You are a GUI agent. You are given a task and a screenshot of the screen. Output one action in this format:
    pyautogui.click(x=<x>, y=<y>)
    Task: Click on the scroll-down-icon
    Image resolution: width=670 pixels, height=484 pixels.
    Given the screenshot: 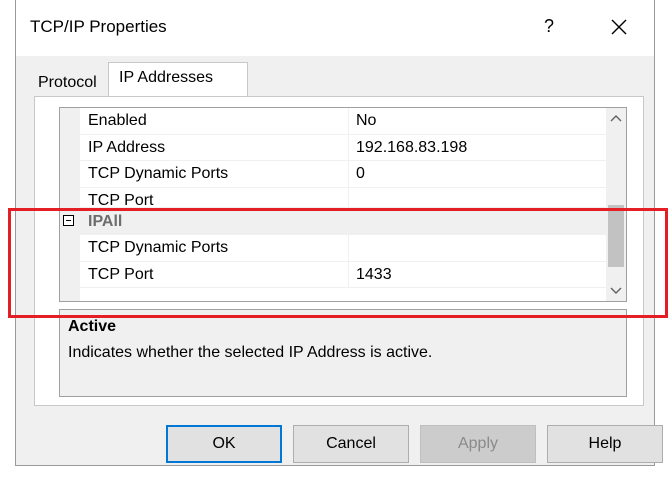 What is the action you would take?
    pyautogui.click(x=616, y=291)
    